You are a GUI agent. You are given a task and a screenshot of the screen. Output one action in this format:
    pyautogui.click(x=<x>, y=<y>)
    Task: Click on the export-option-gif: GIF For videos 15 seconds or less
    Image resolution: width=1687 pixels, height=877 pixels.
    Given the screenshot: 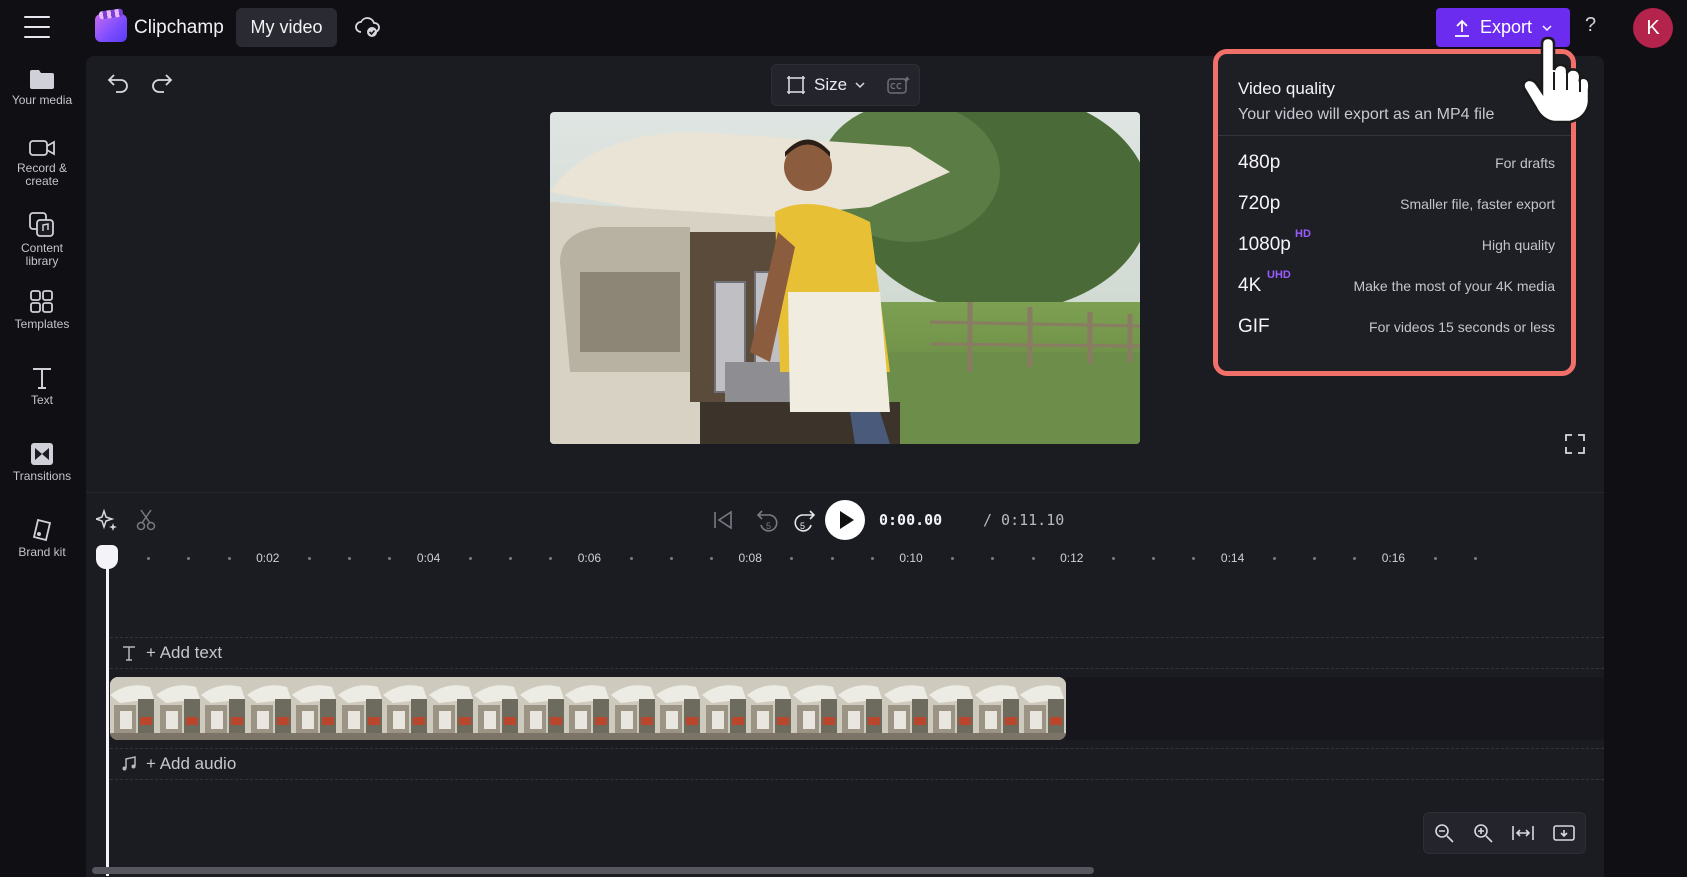 What is the action you would take?
    pyautogui.click(x=1394, y=326)
    